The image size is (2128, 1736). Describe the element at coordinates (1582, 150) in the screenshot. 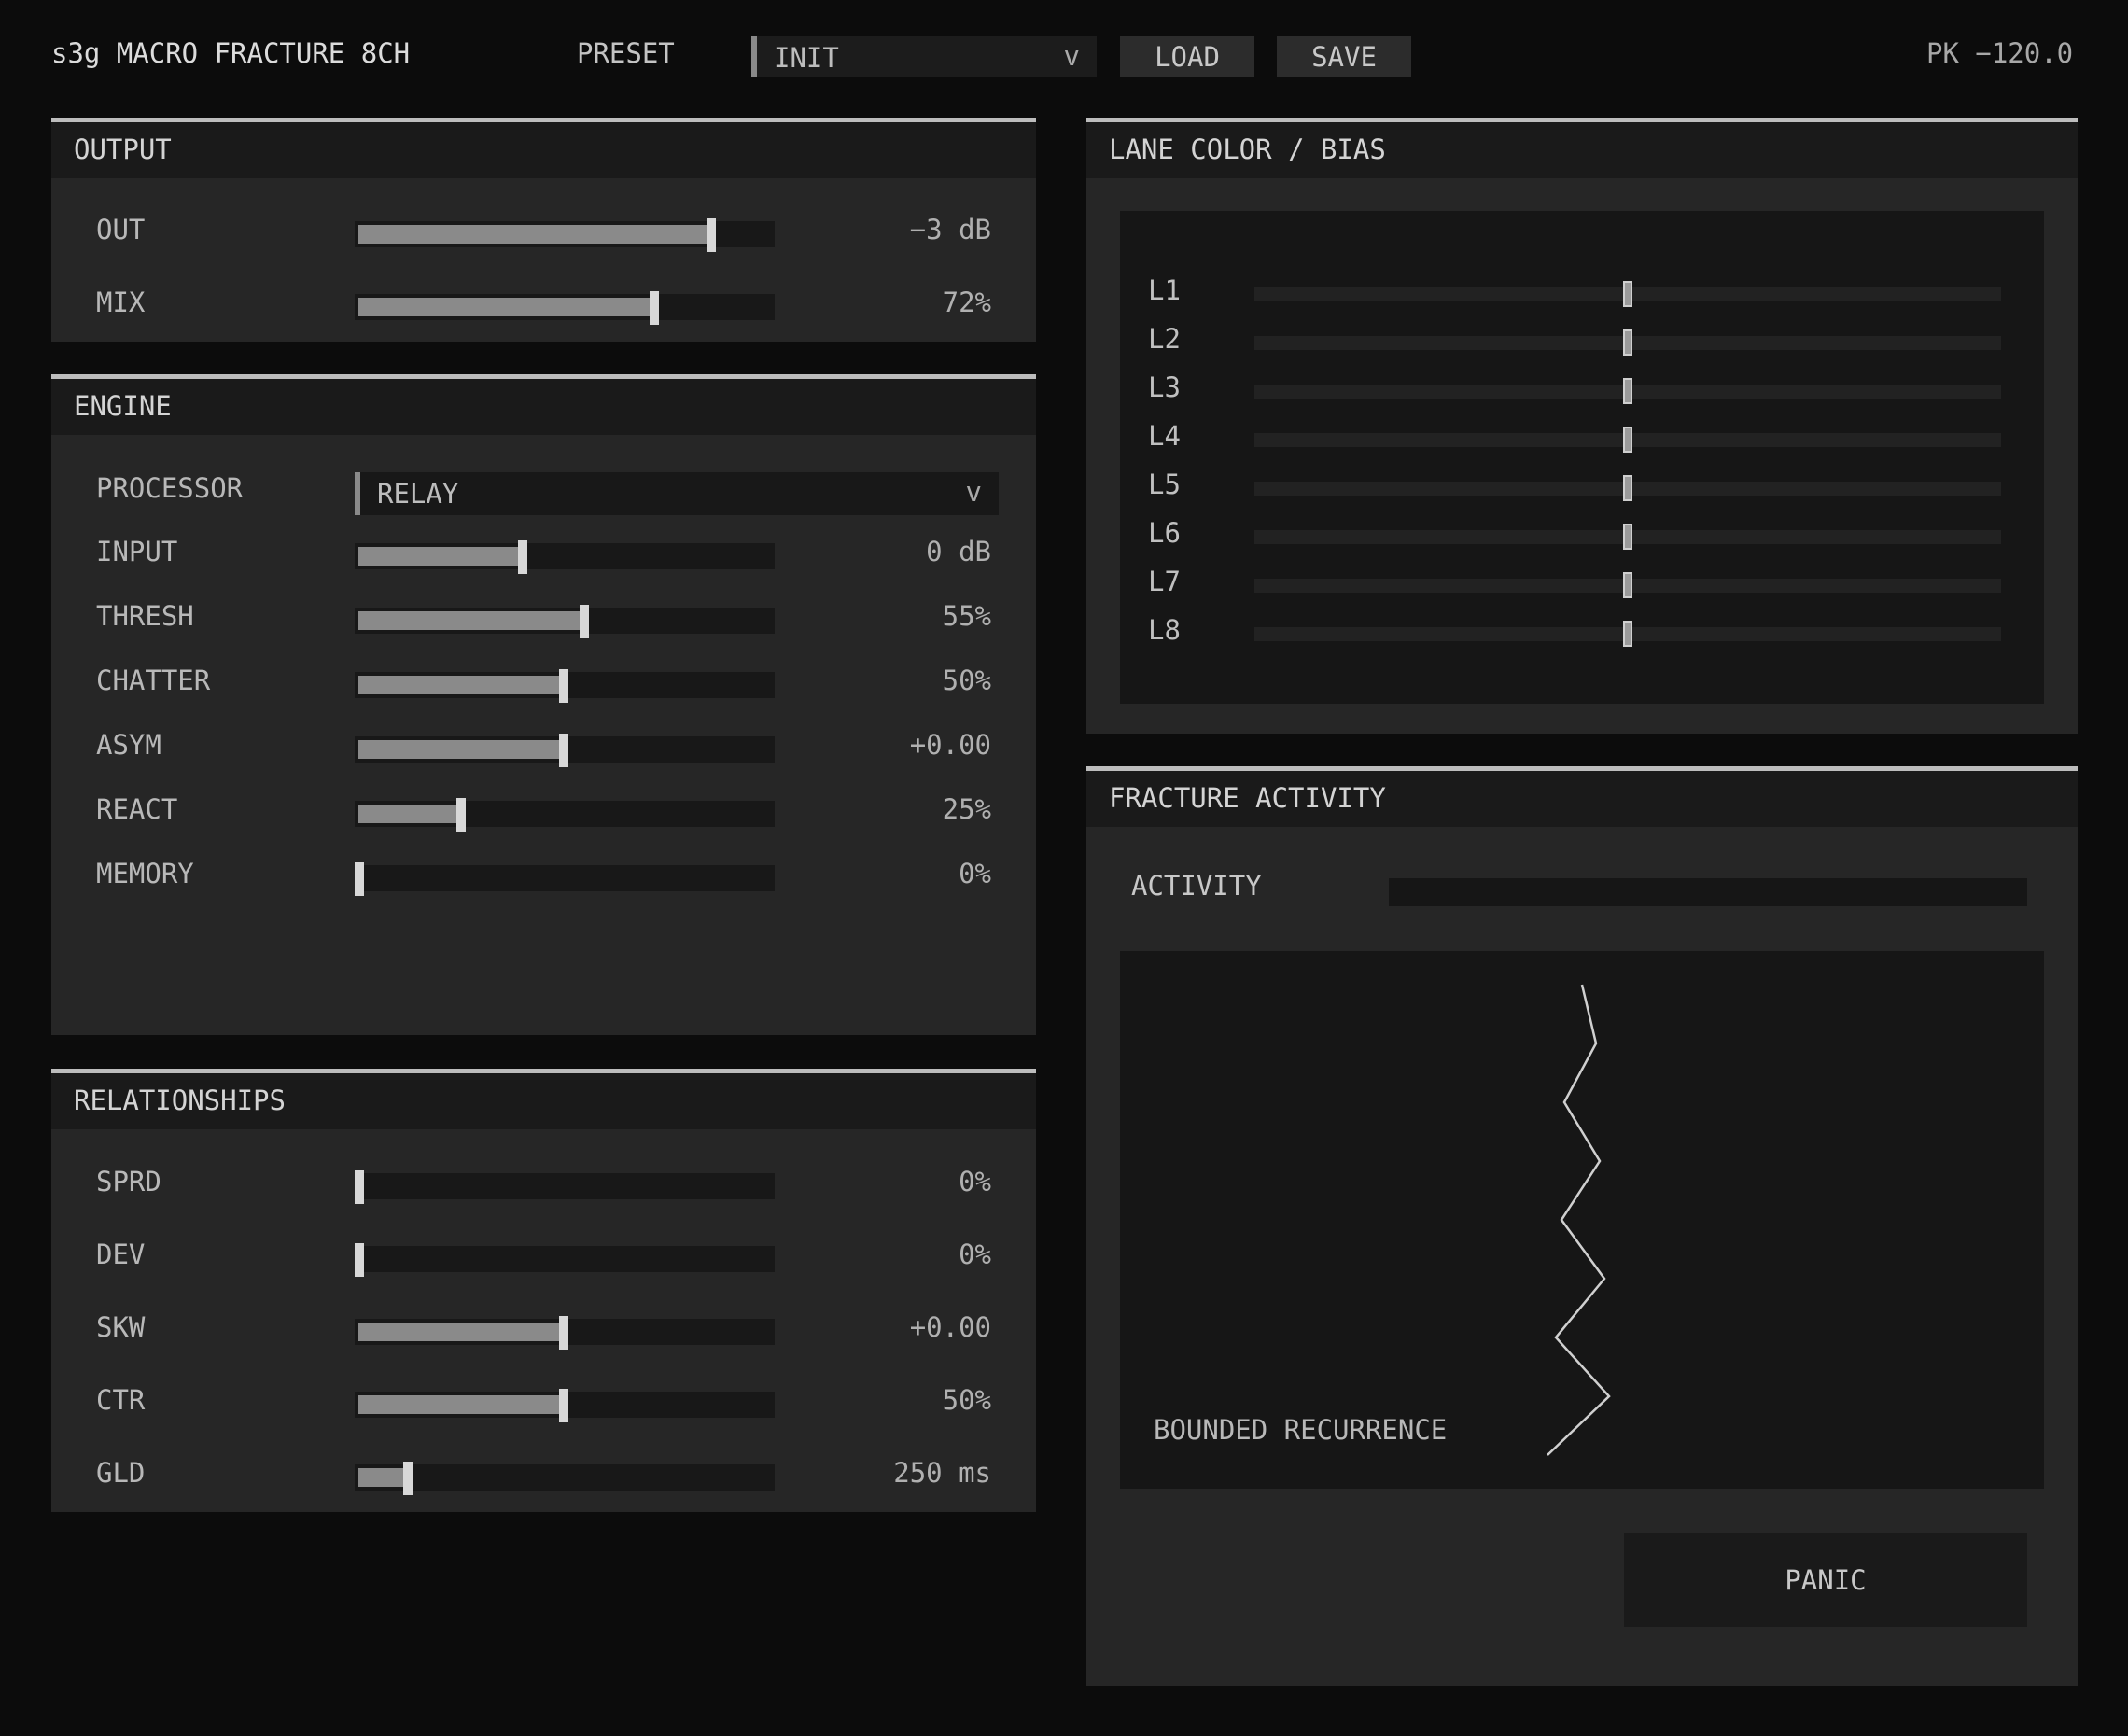

I see `lane-bias-panel-title: LANE COLOR / BIAS` at that location.